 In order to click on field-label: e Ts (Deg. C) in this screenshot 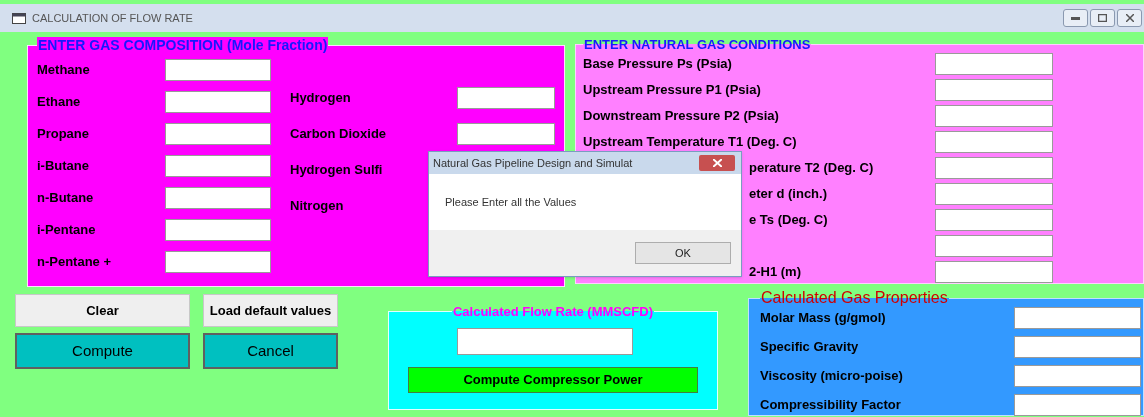, I will do `click(788, 220)`.